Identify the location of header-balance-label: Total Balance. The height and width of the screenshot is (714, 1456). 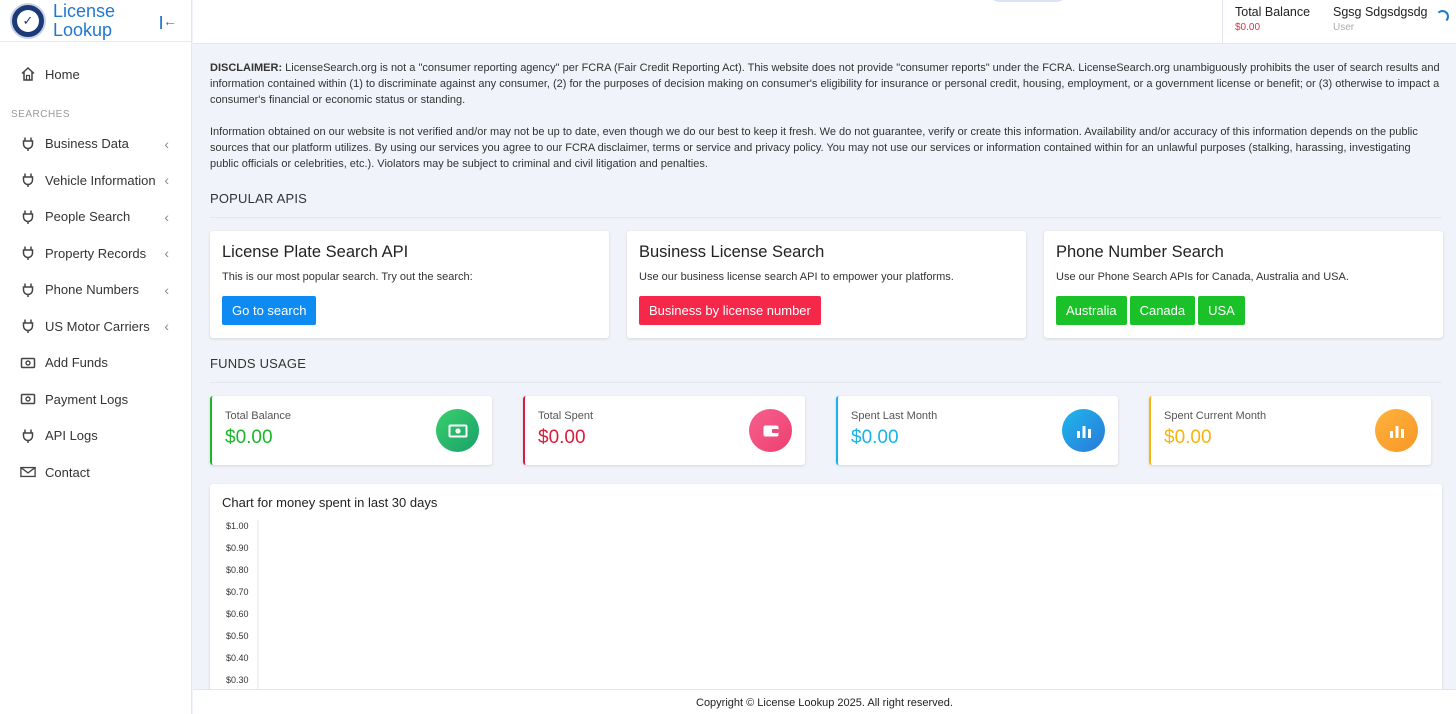
(1273, 12).